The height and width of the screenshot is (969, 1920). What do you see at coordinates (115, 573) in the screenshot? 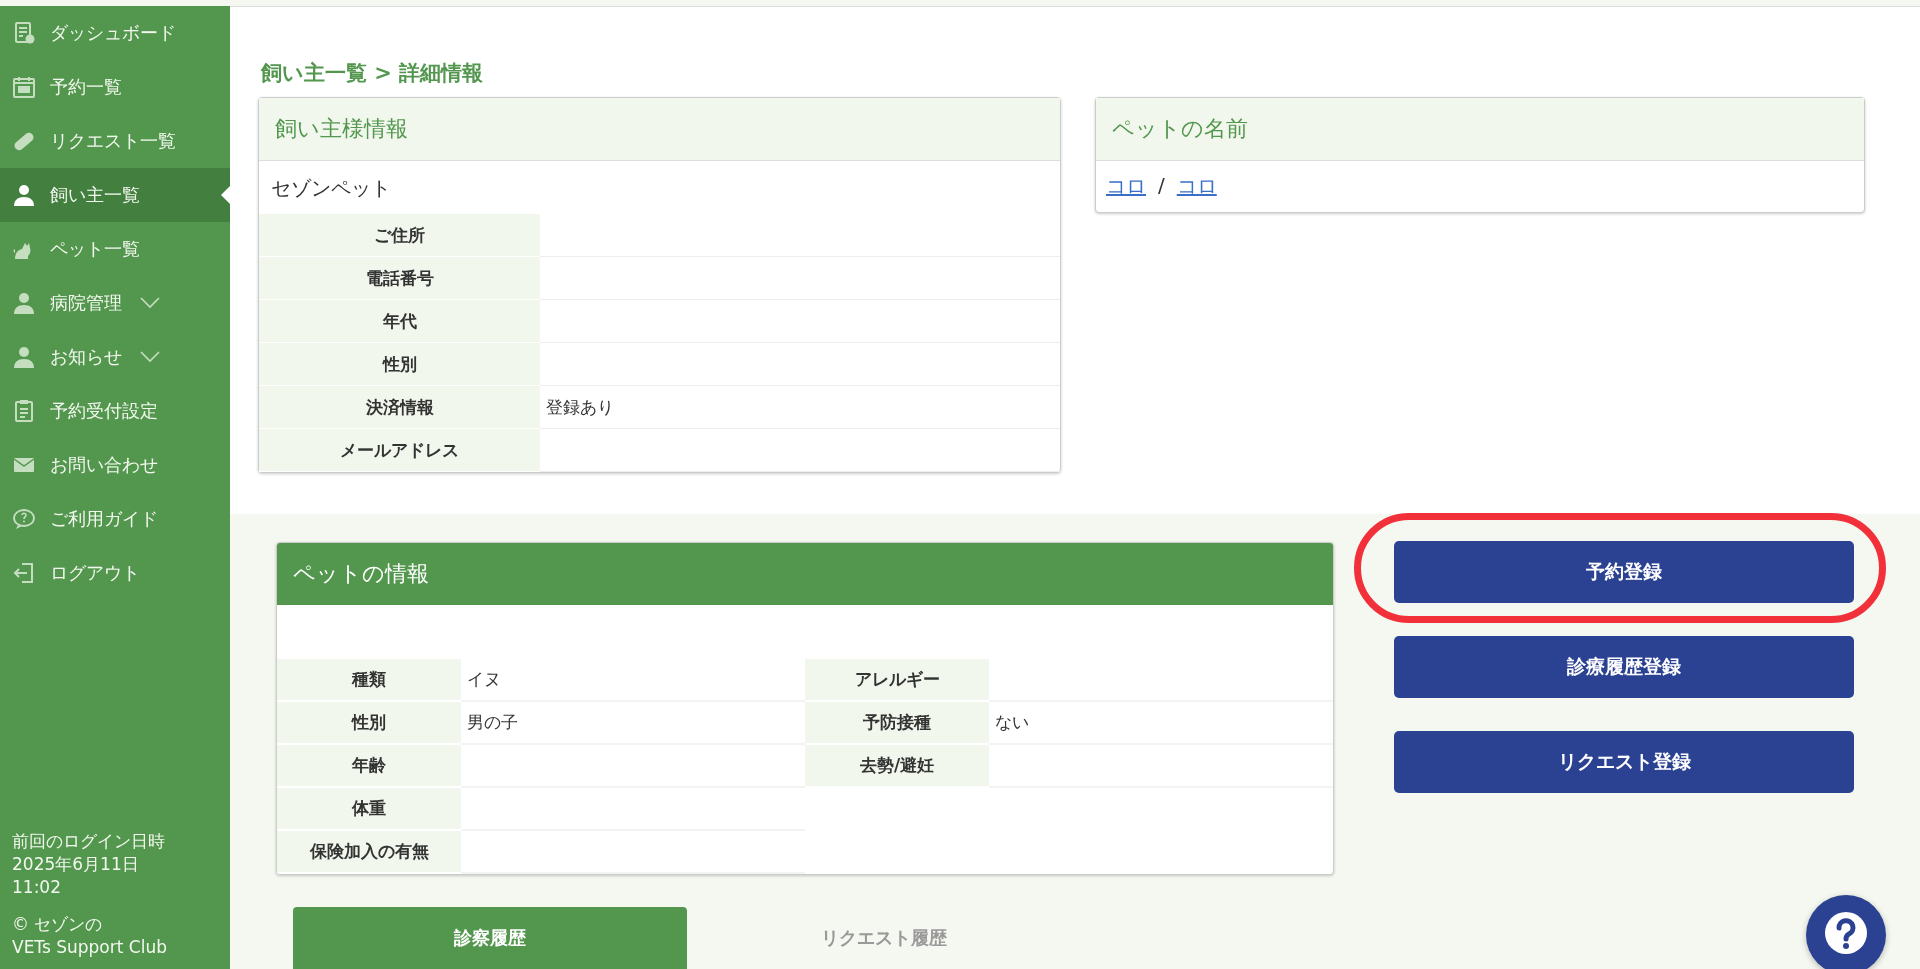
I see `sidebar-item: ログアウト` at bounding box center [115, 573].